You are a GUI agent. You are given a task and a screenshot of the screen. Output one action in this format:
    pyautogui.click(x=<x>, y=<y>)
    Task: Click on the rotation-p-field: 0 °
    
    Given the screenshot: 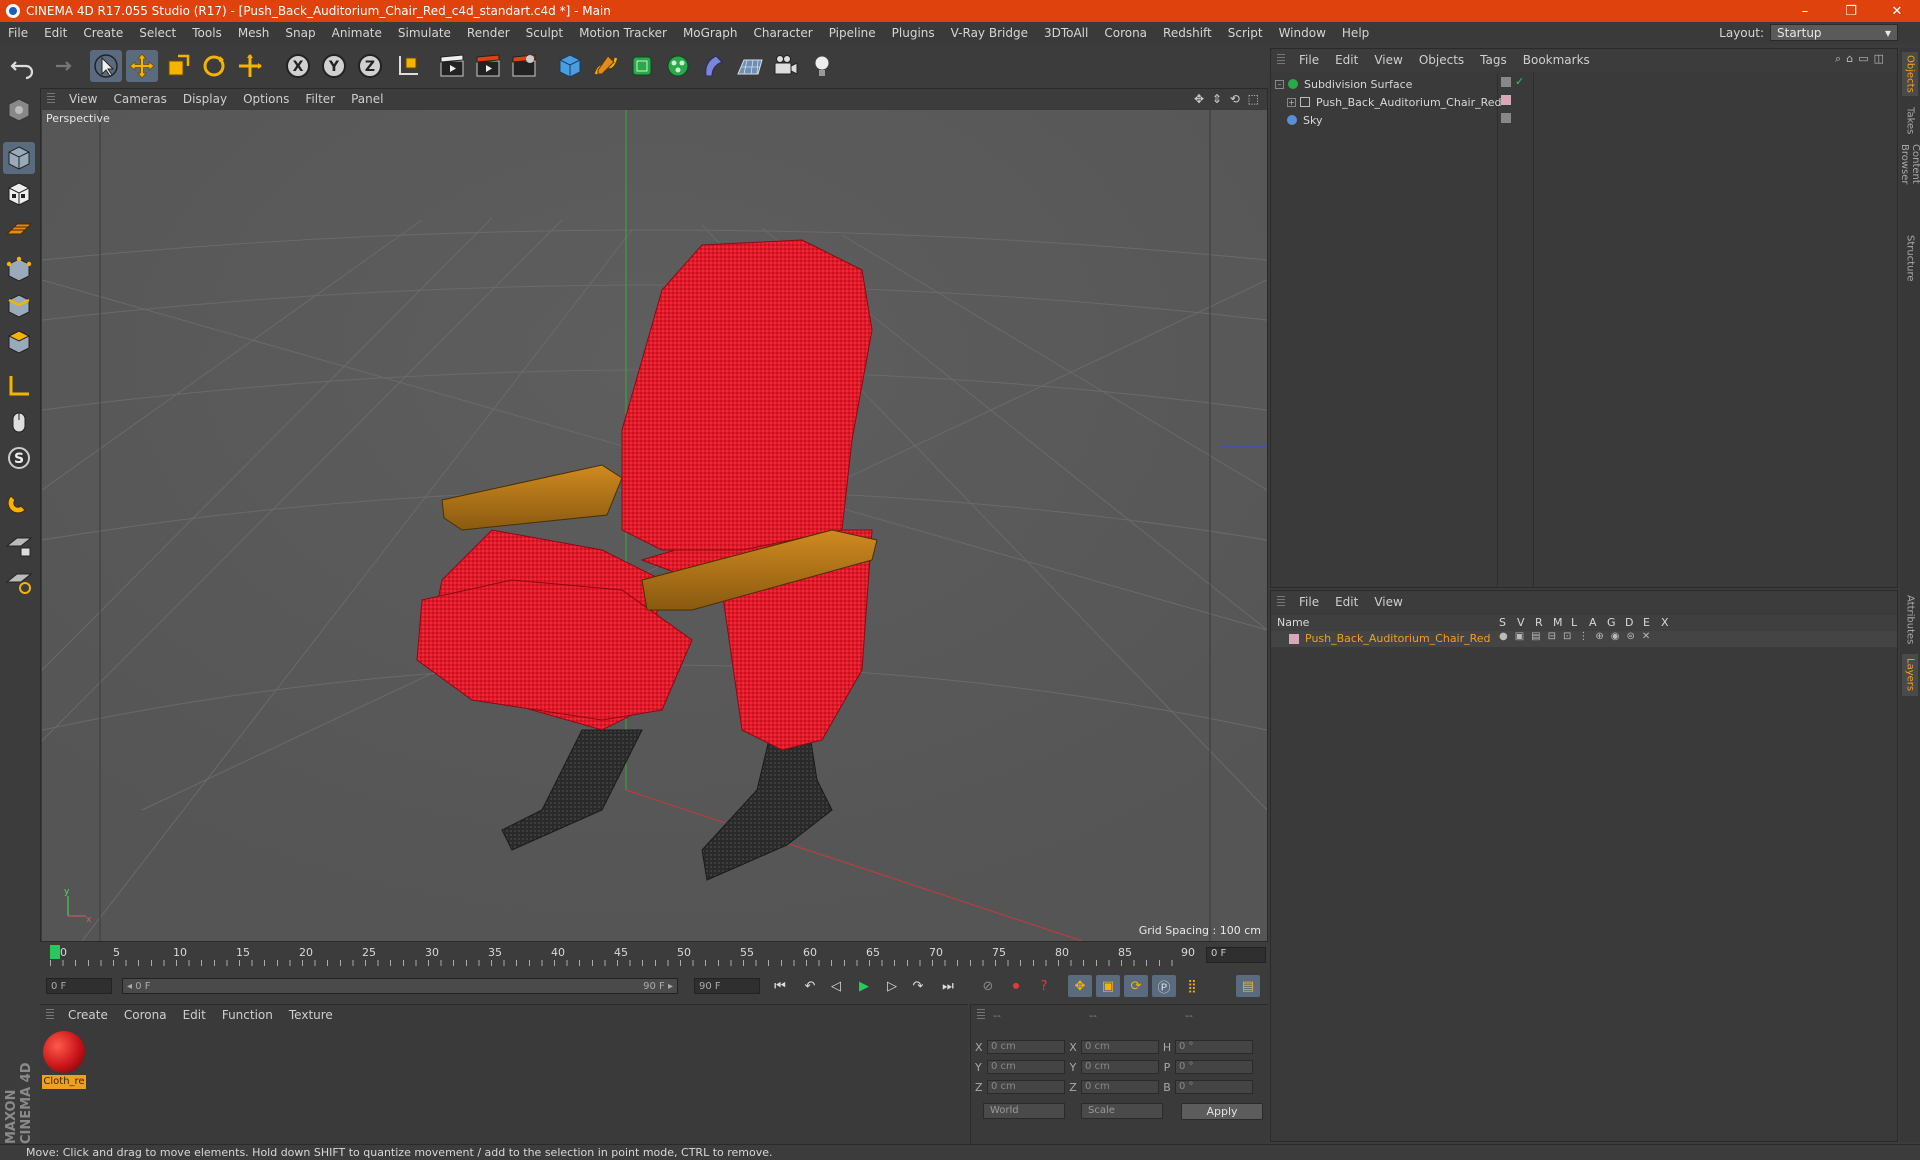 What is the action you would take?
    pyautogui.click(x=1214, y=1067)
    